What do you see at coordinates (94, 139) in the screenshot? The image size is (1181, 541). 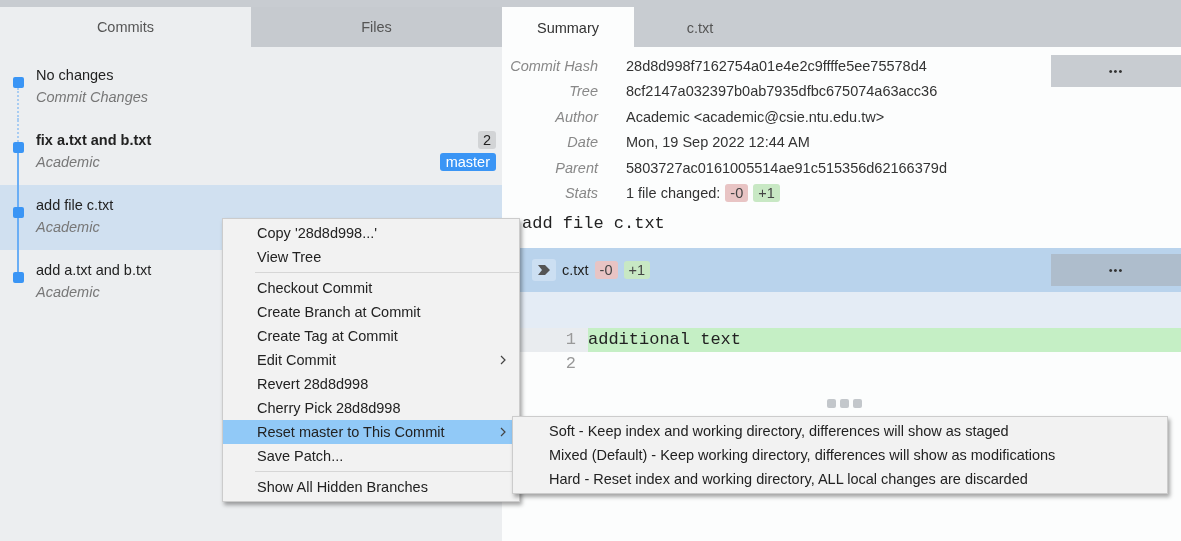 I see `commit-title: fix a.txt and b.txt` at bounding box center [94, 139].